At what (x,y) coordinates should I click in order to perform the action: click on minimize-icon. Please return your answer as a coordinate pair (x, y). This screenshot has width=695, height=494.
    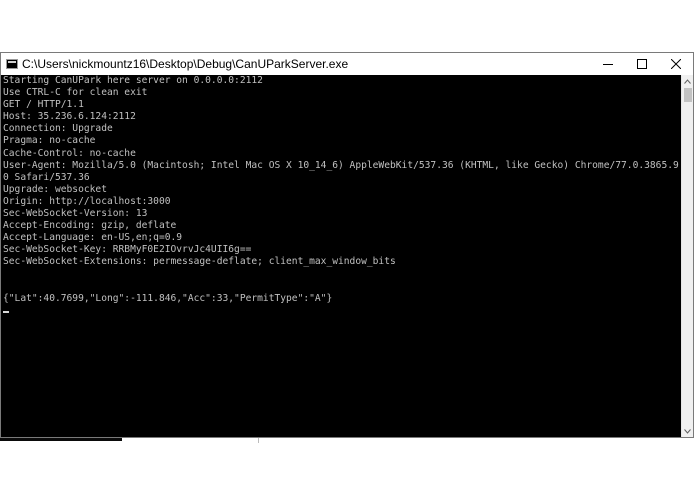
    Looking at the image, I should click on (608, 64).